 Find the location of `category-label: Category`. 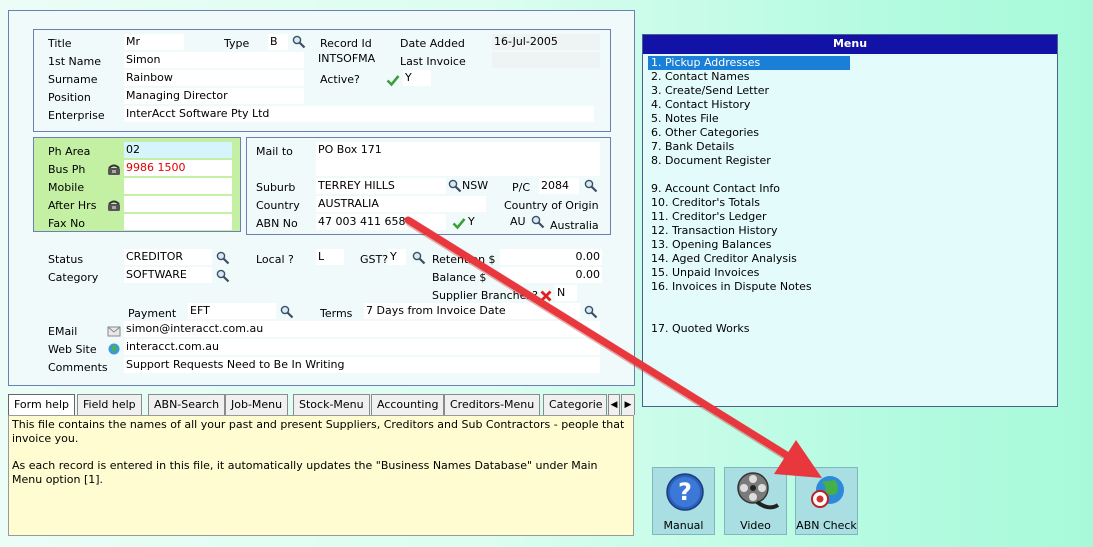

category-label: Category is located at coordinates (73, 277).